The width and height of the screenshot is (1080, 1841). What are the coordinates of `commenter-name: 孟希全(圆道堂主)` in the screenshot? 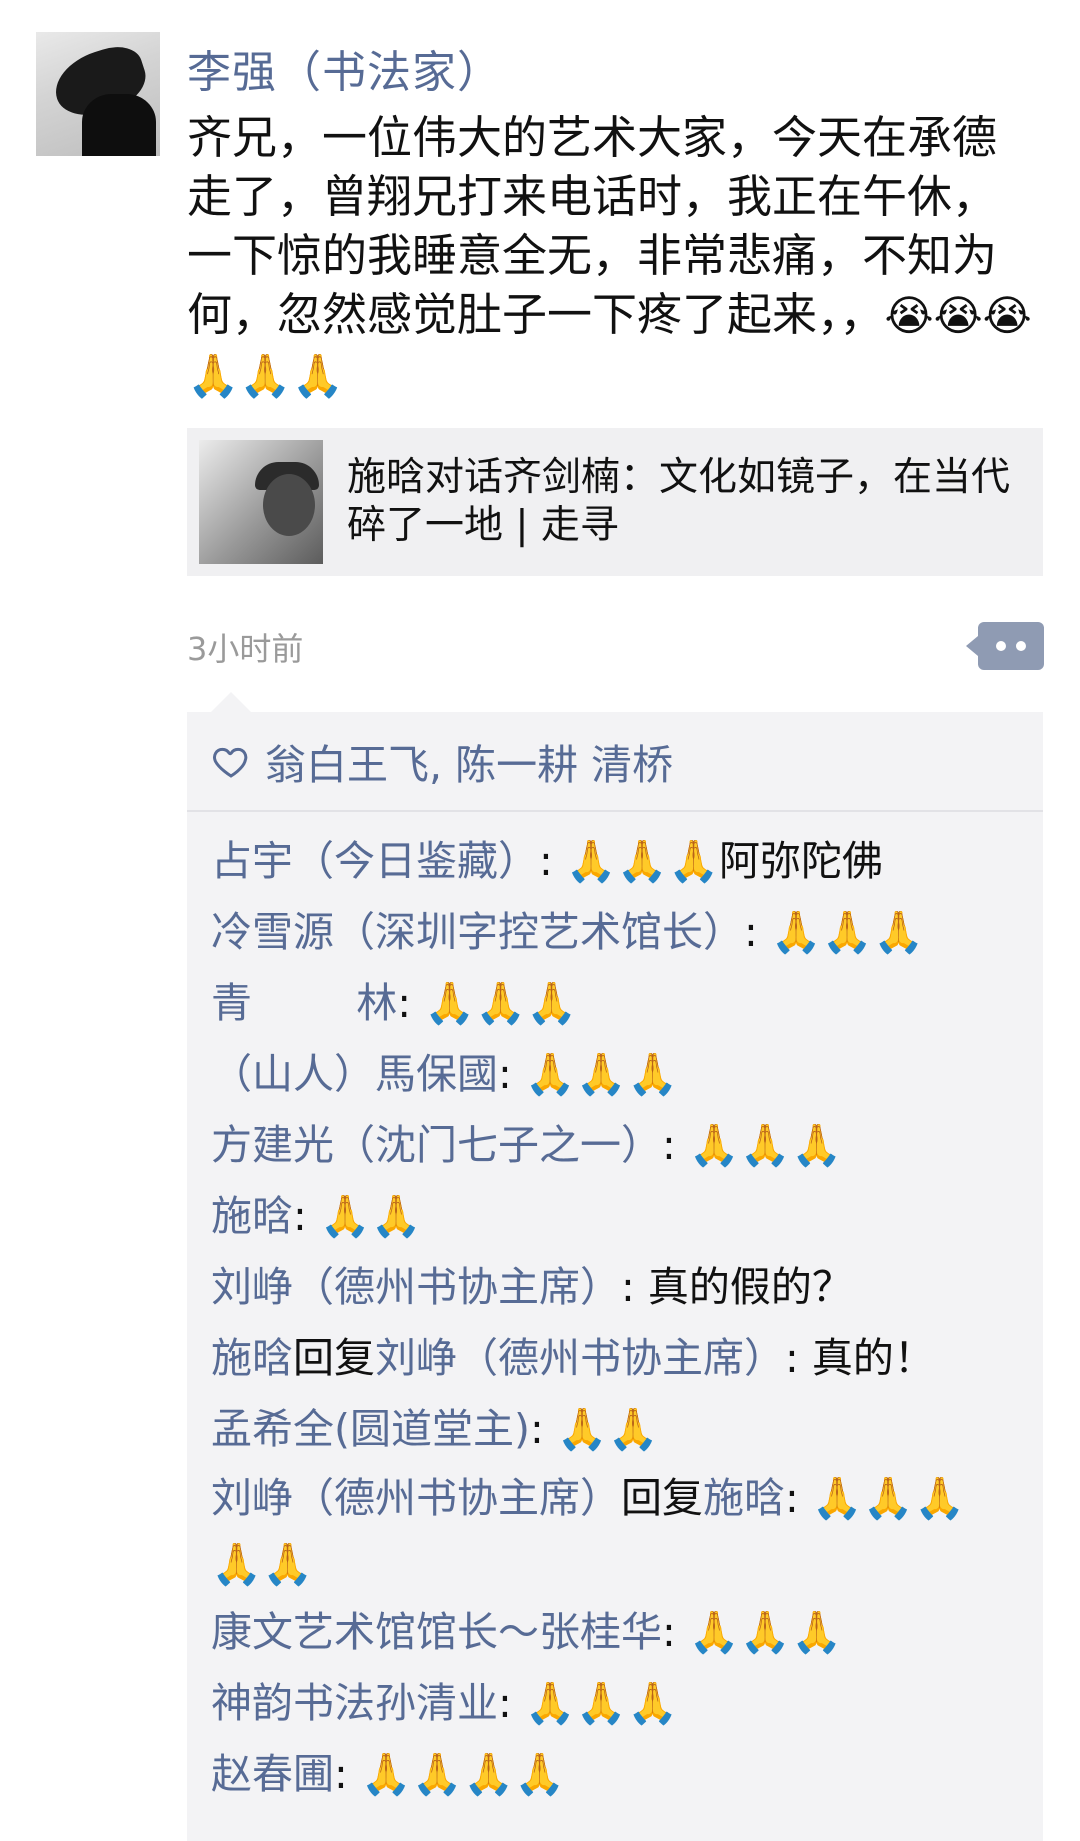 It's located at (370, 1429).